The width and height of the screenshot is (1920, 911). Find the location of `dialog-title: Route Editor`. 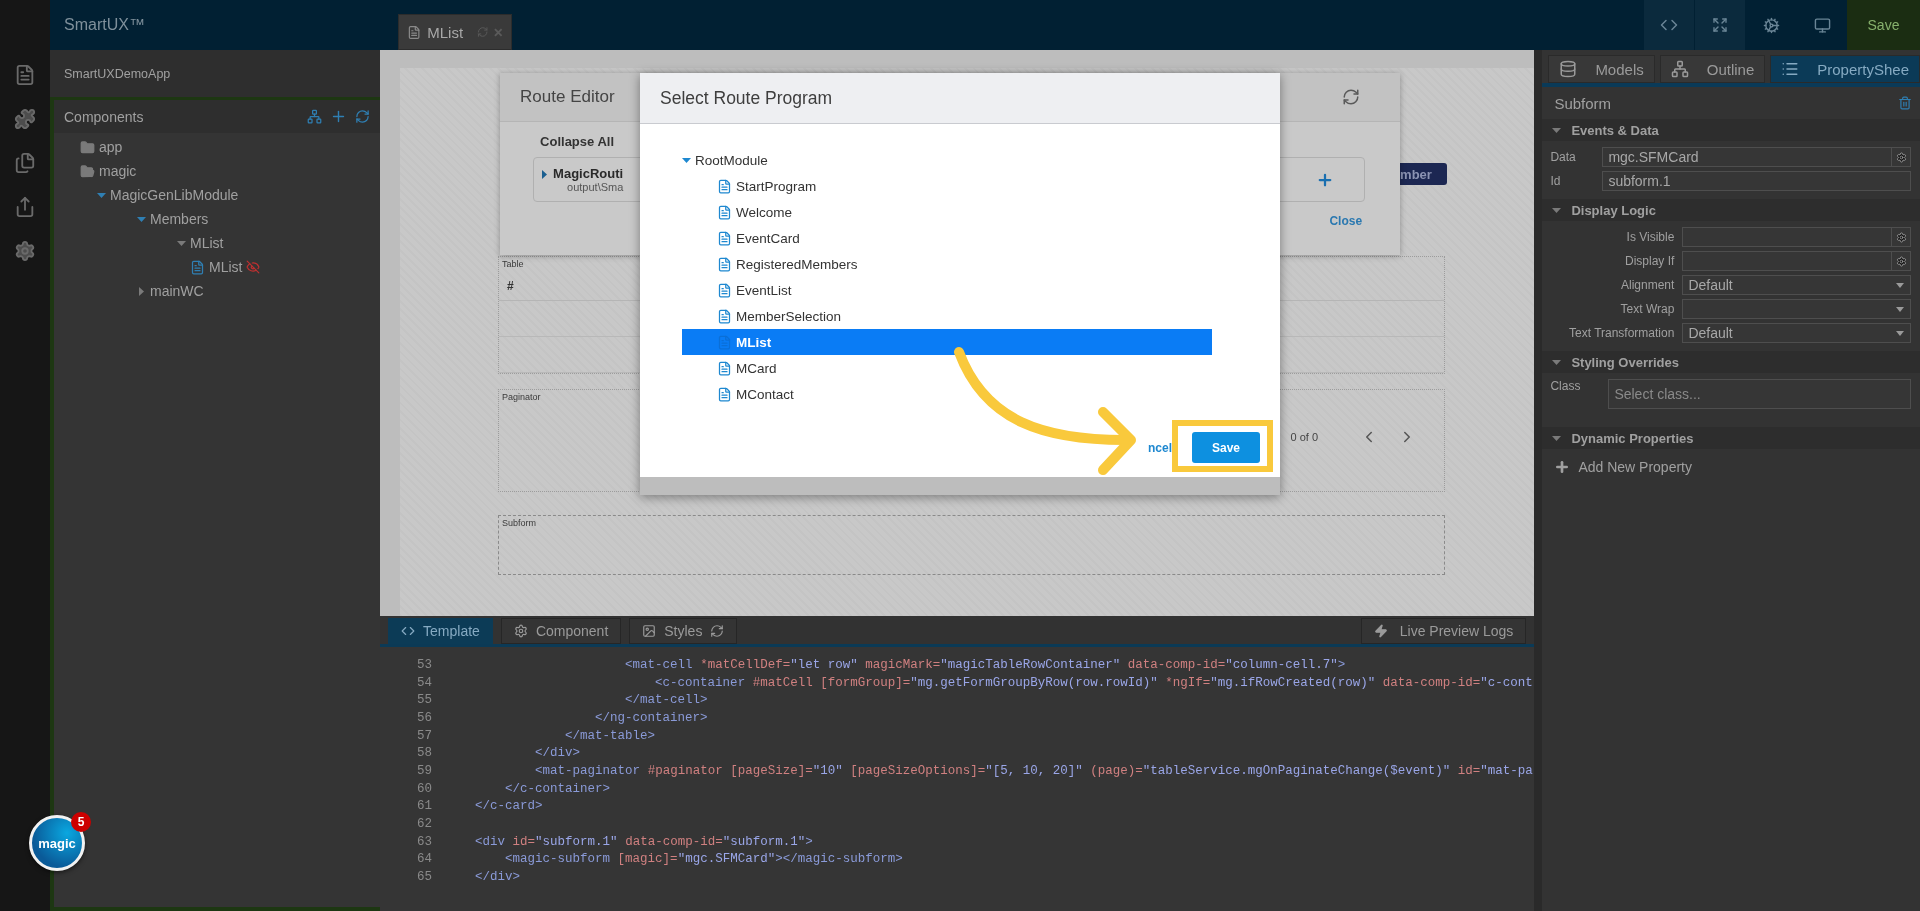

dialog-title: Route Editor is located at coordinates (567, 97).